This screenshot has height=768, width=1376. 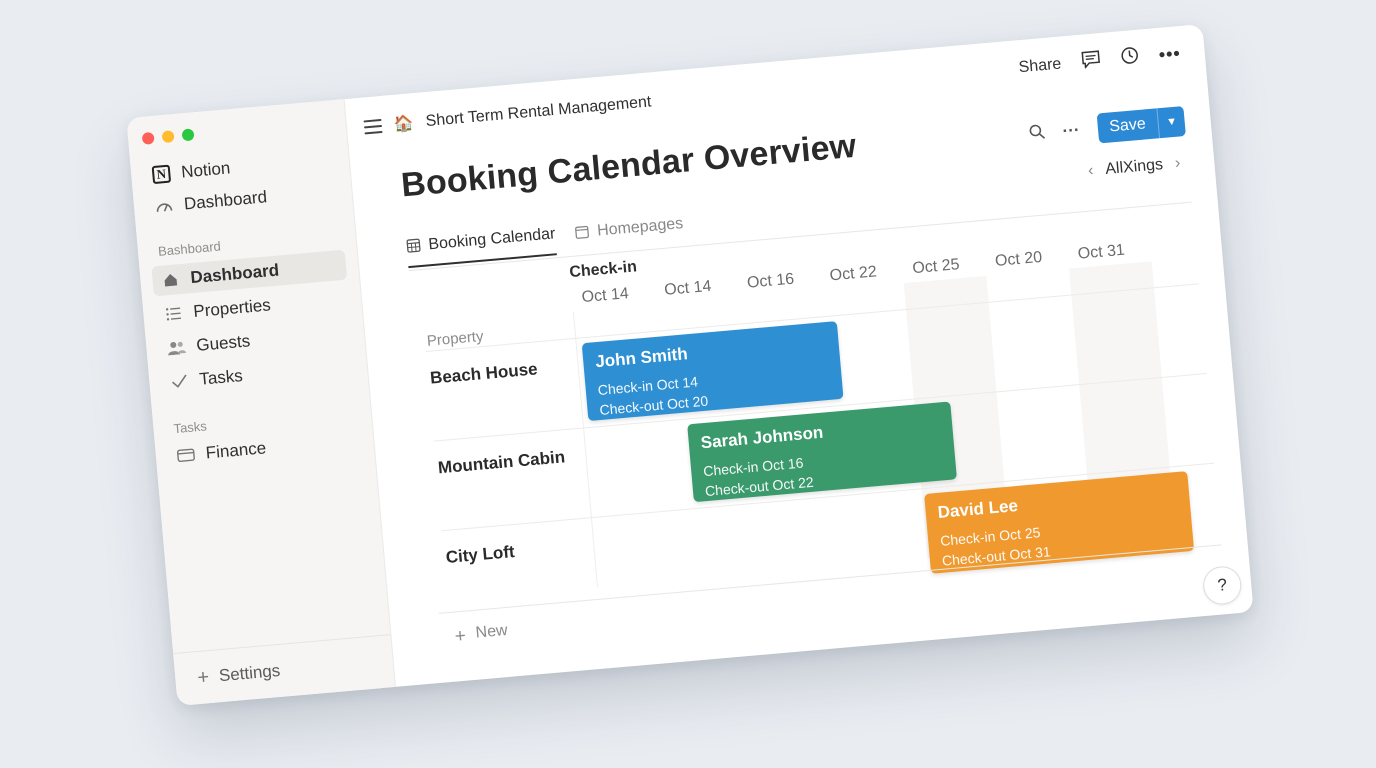 What do you see at coordinates (373, 126) in the screenshot?
I see `menu-icon` at bounding box center [373, 126].